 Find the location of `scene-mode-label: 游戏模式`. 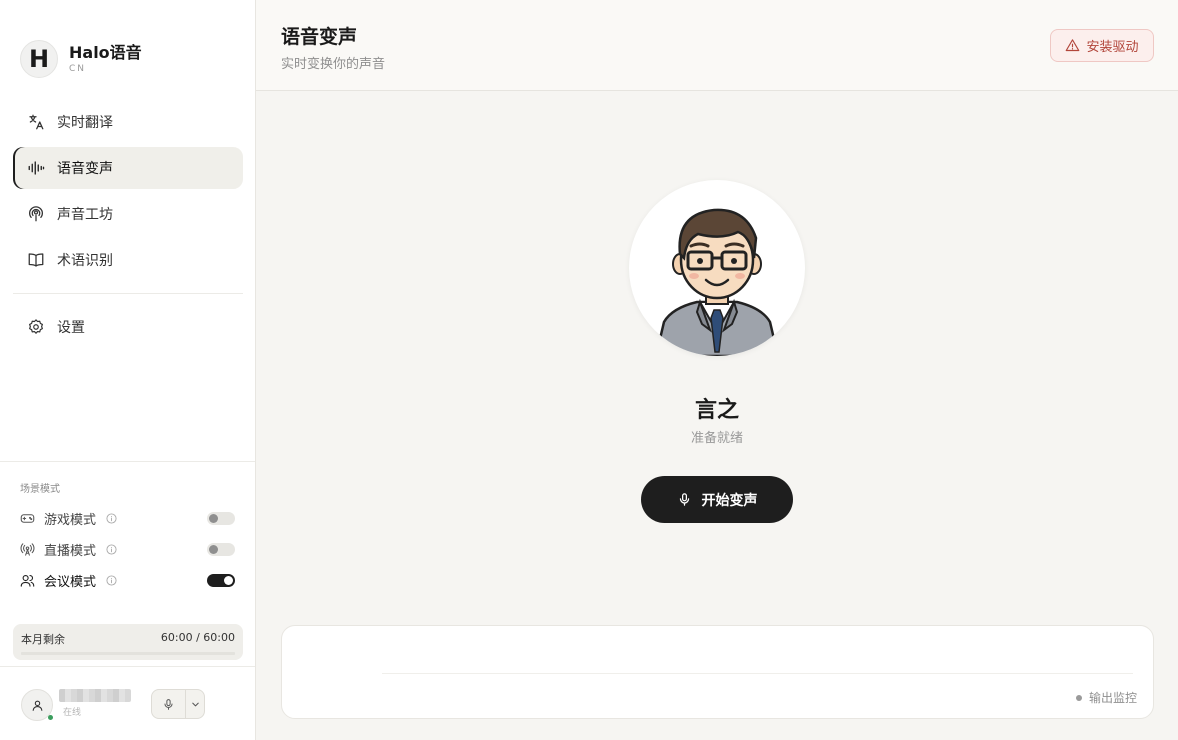

scene-mode-label: 游戏模式 is located at coordinates (70, 520).